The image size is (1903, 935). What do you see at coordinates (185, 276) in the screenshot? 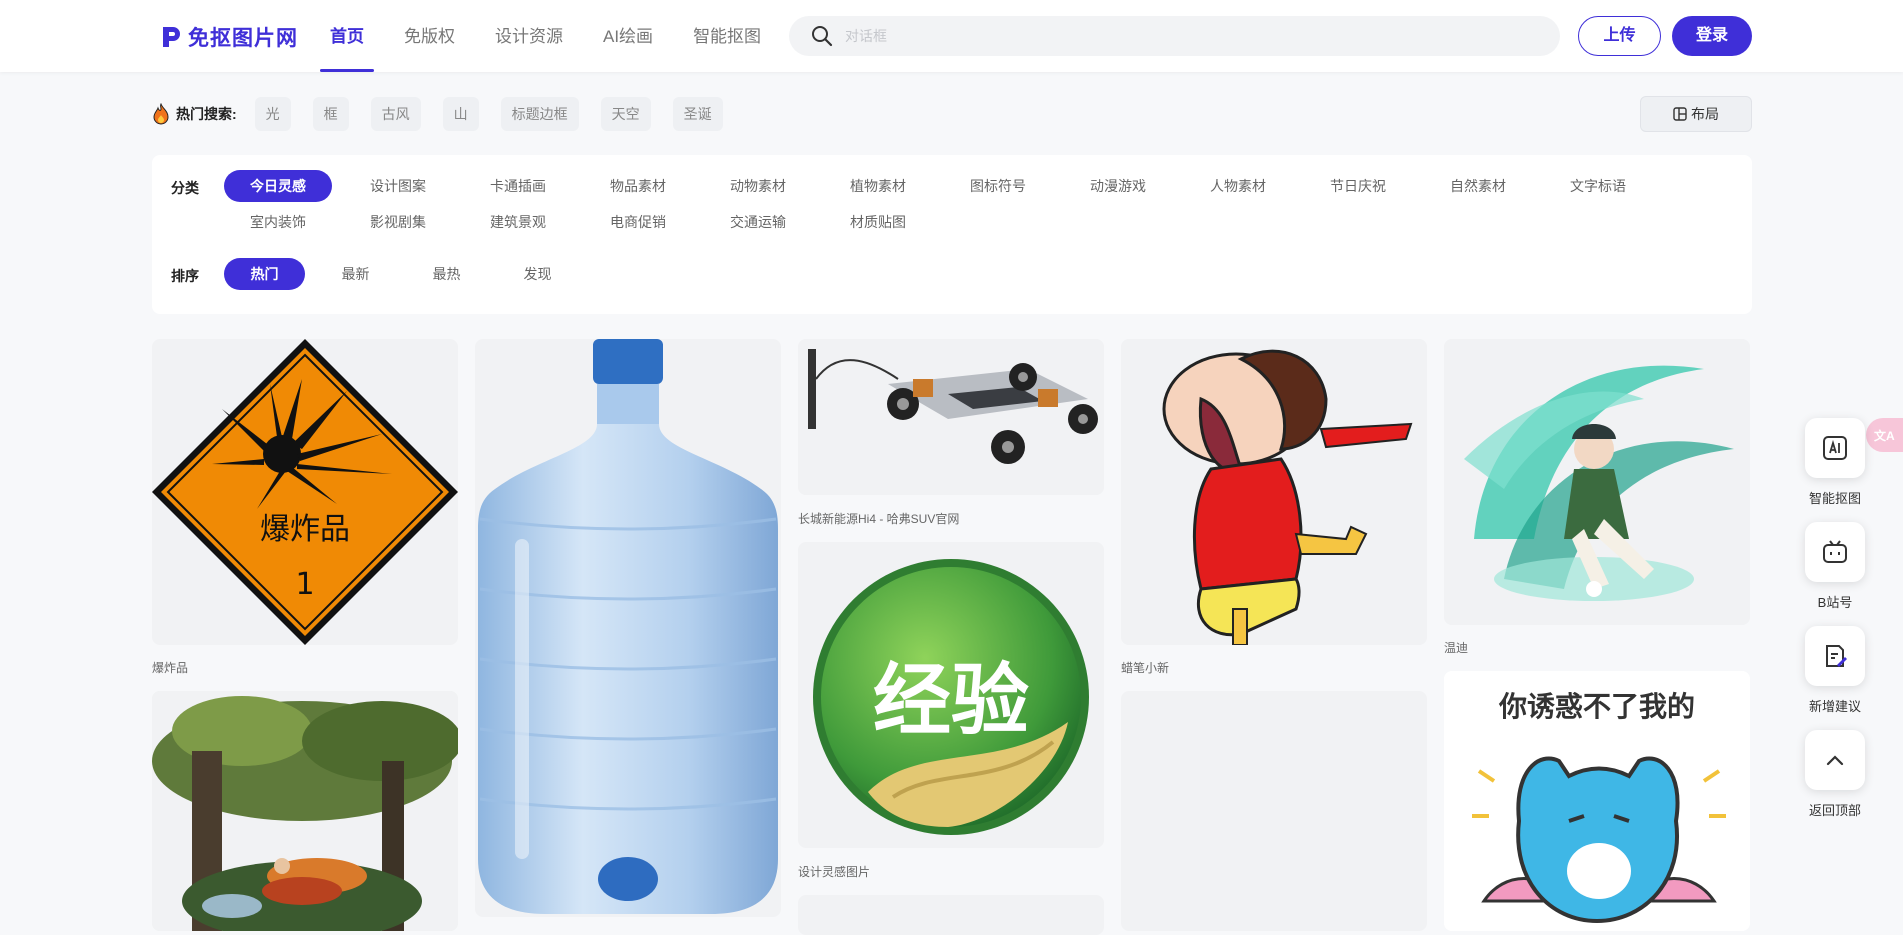
I see `sort-label: 排序` at bounding box center [185, 276].